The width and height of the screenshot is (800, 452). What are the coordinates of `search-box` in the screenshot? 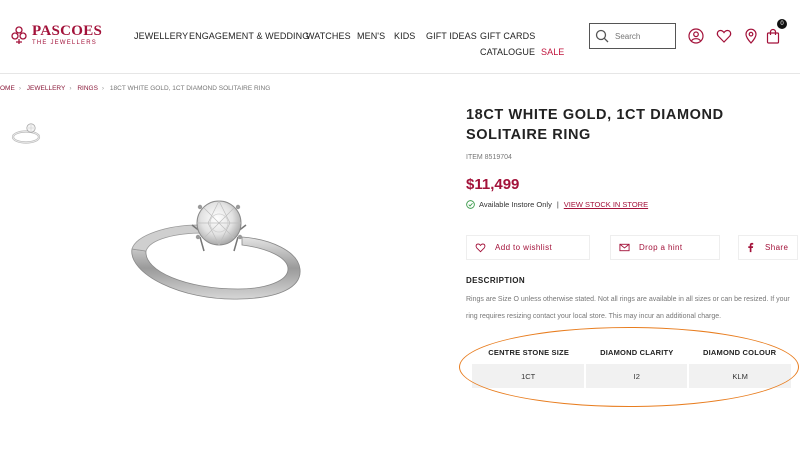 It's located at (632, 36).